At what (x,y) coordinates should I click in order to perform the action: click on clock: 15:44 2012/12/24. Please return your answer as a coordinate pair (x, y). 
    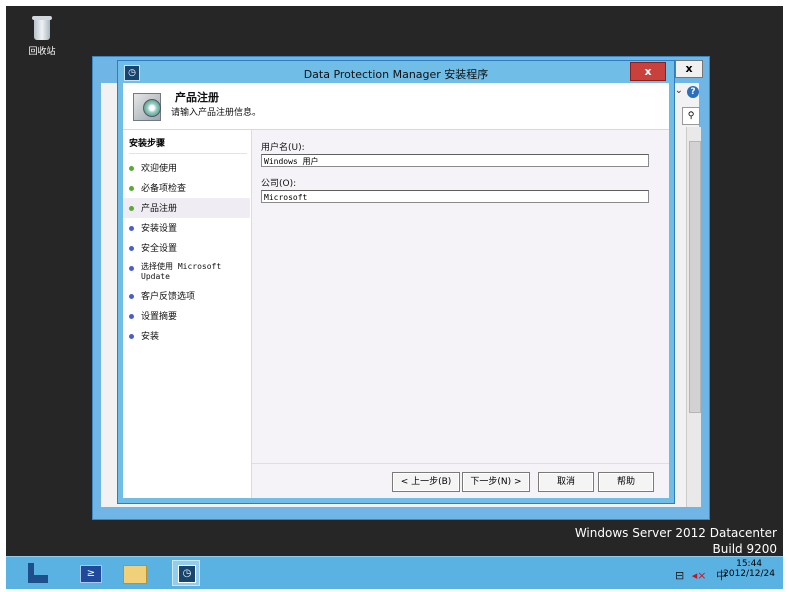
    Looking at the image, I should click on (749, 569).